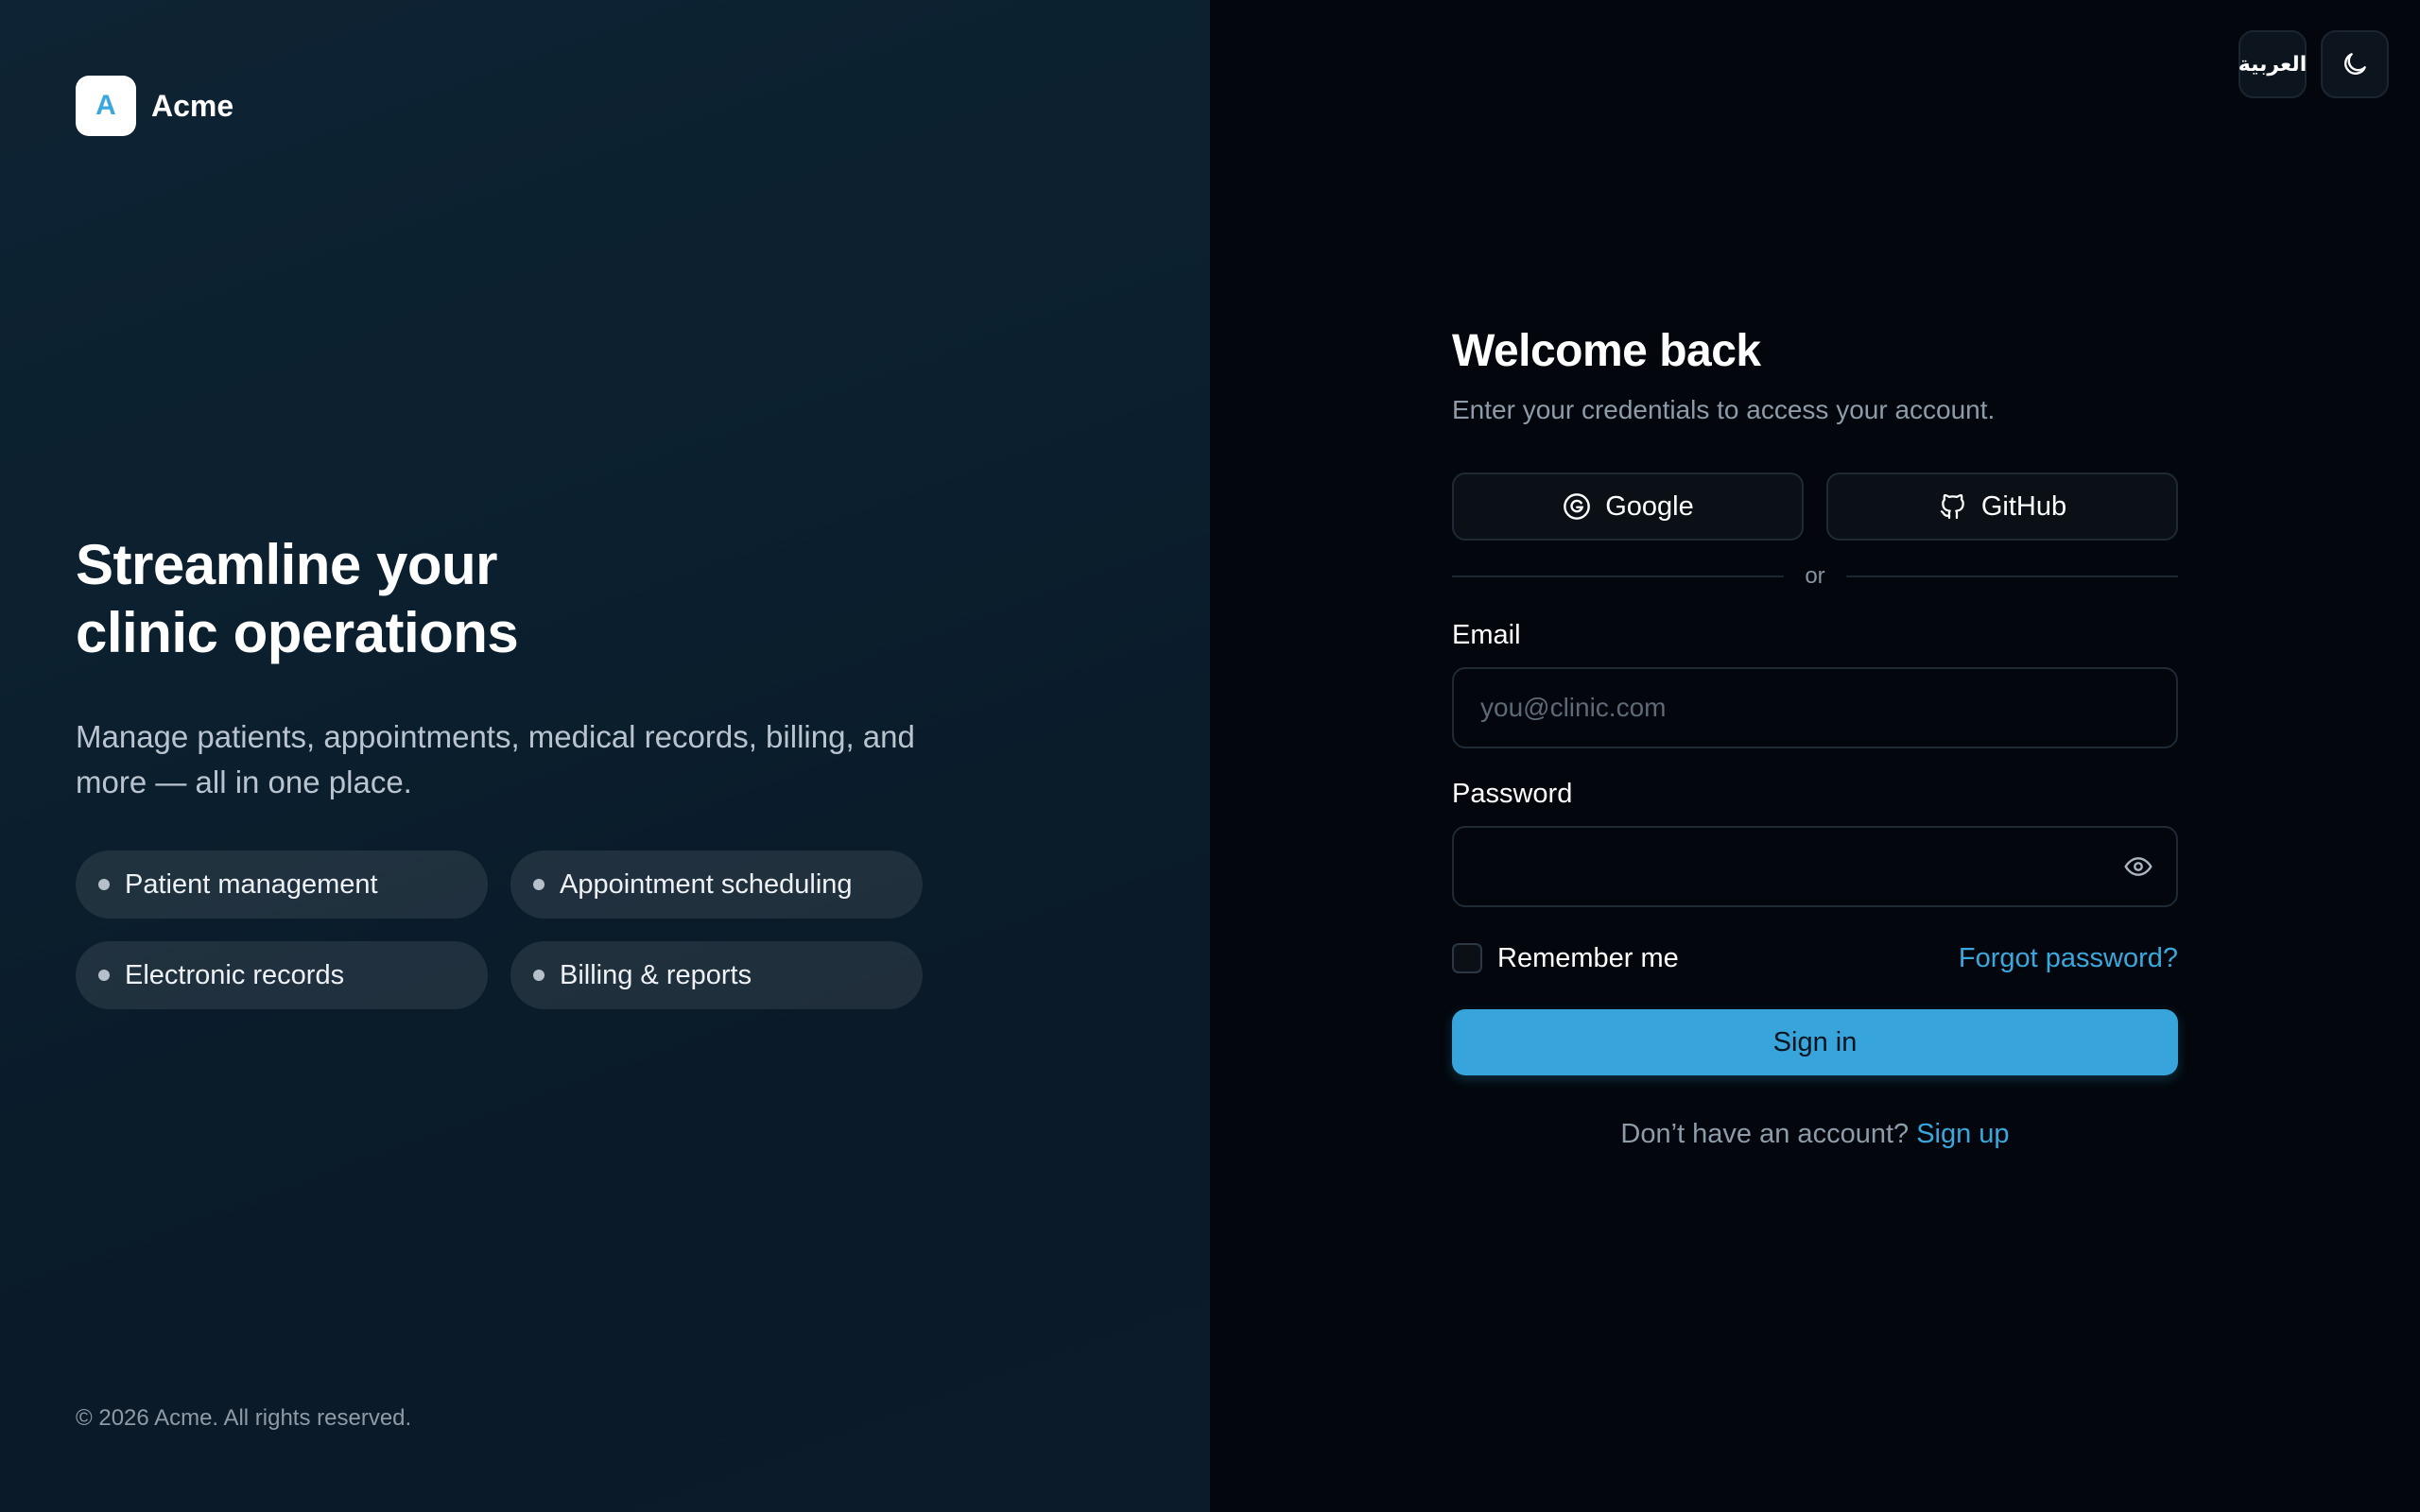  What do you see at coordinates (287, 564) in the screenshot?
I see `hero-title-line-1: Streamline your` at bounding box center [287, 564].